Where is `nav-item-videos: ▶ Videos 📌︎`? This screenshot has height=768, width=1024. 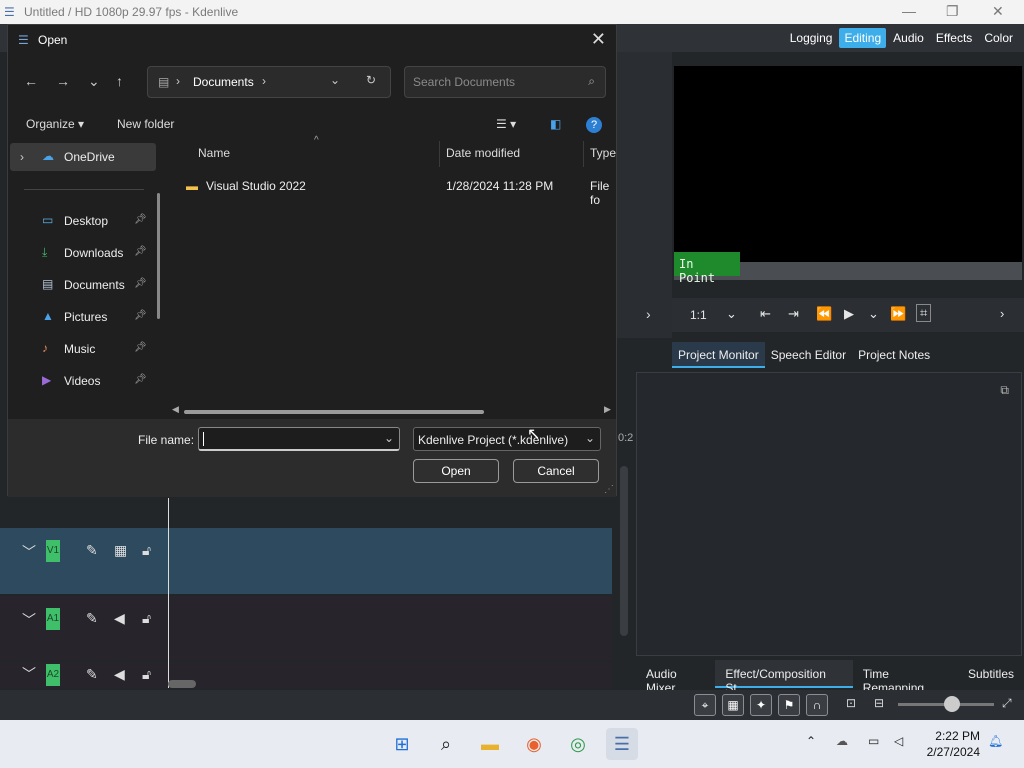
nav-item-videos: ▶ Videos 📌︎ is located at coordinates (83, 381).